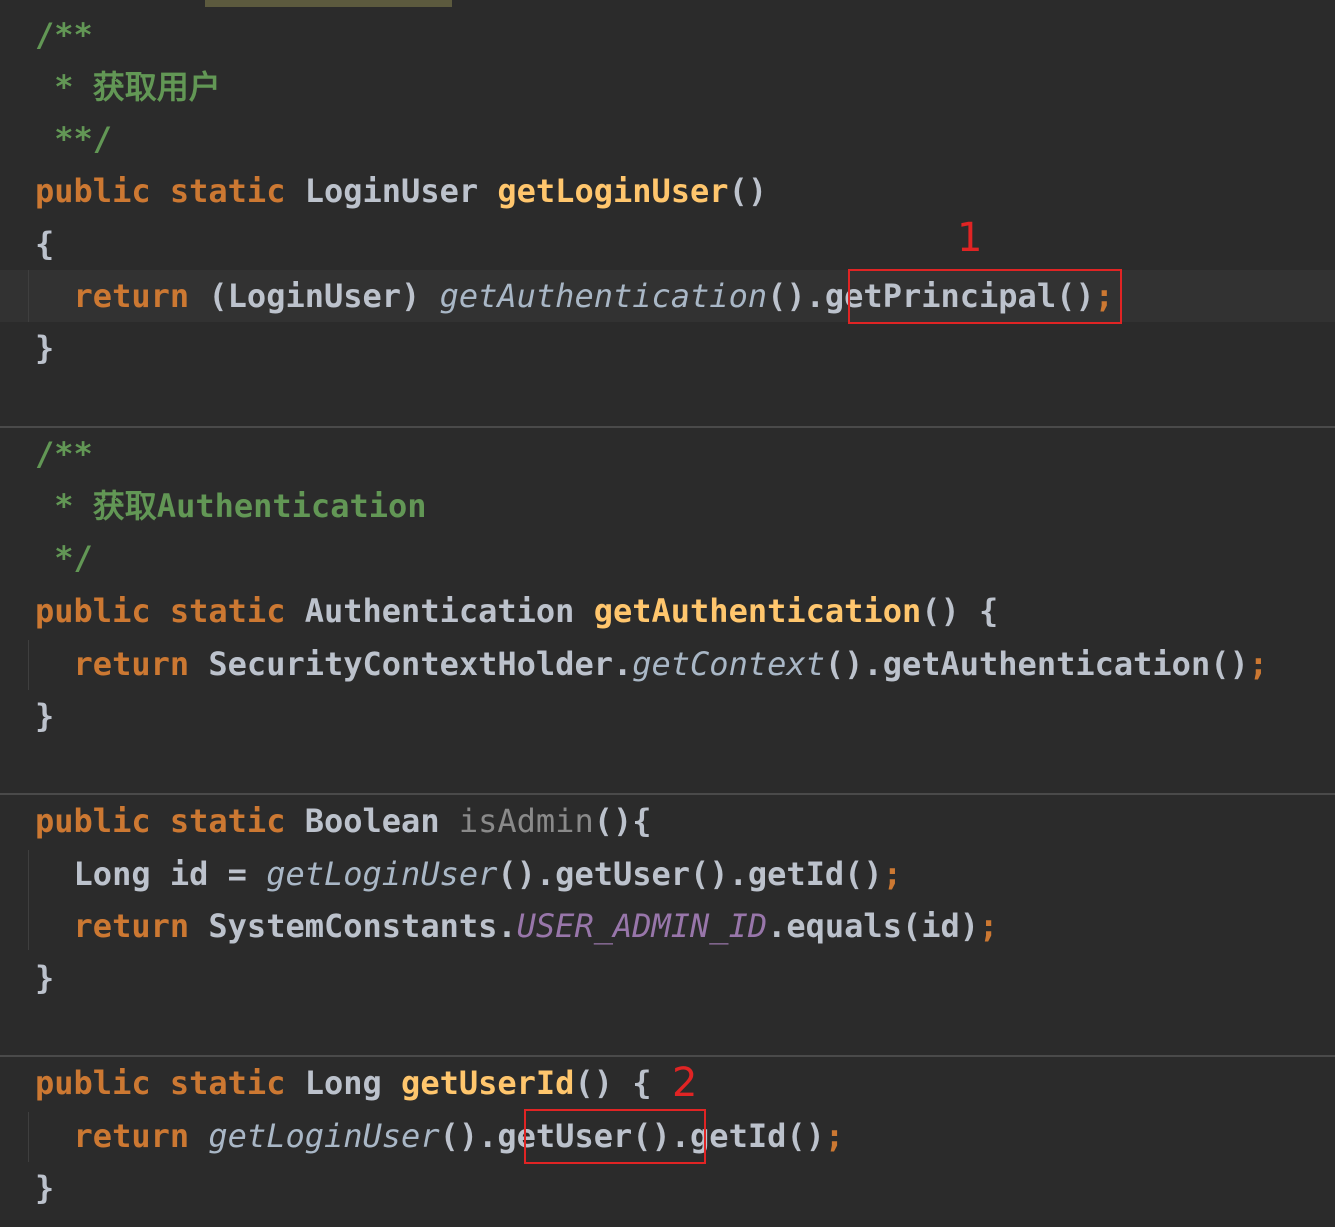 The image size is (1335, 1227). Describe the element at coordinates (391, 191) in the screenshot. I see `return-type: LoginUser` at that location.